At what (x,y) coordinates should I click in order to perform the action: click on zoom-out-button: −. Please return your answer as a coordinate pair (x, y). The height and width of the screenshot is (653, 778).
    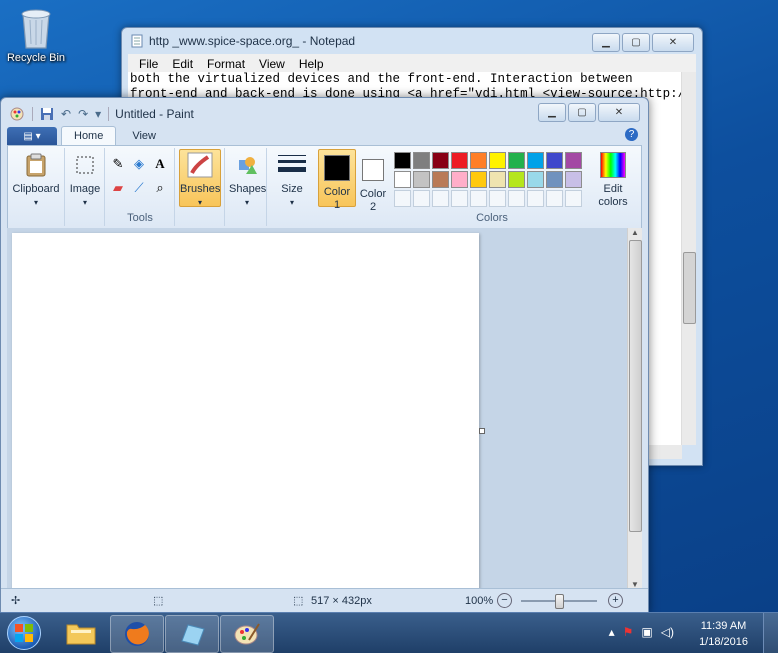
    Looking at the image, I should click on (504, 600).